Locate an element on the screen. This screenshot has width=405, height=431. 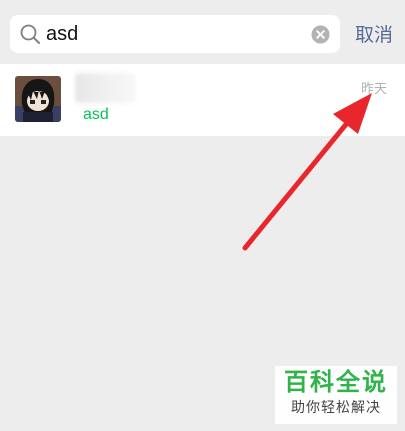
avatar is located at coordinates (38, 99).